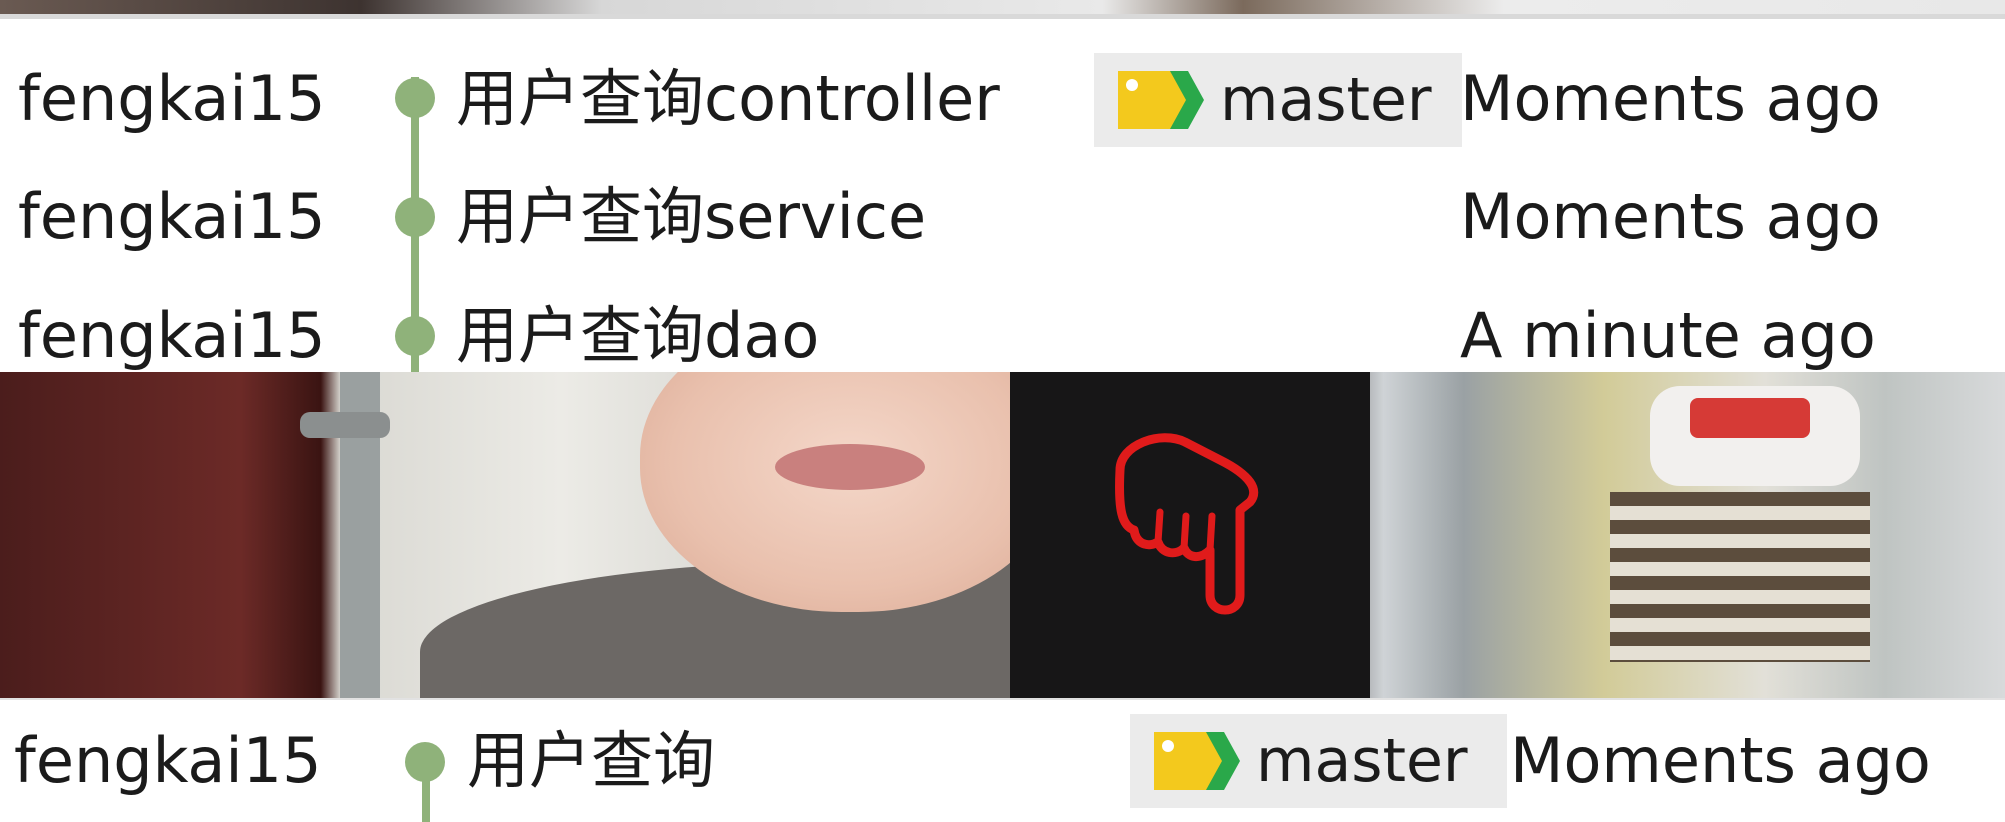 This screenshot has width=2005, height=822. What do you see at coordinates (591, 760) in the screenshot?
I see `commit-message: 用户查询` at bounding box center [591, 760].